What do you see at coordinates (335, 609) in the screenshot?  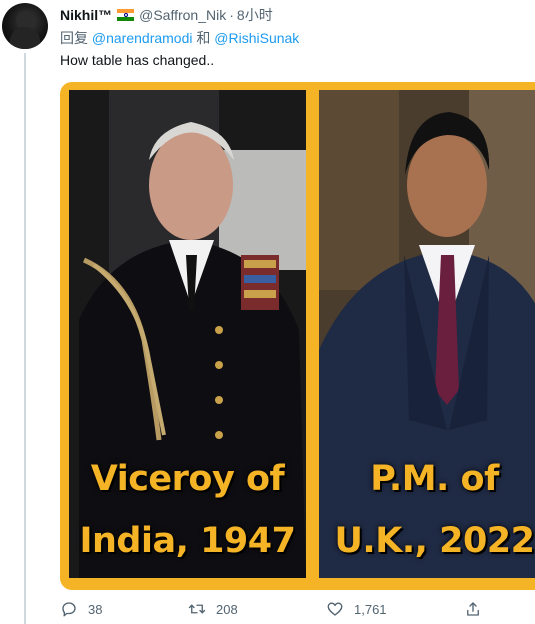 I see `heart-icon` at bounding box center [335, 609].